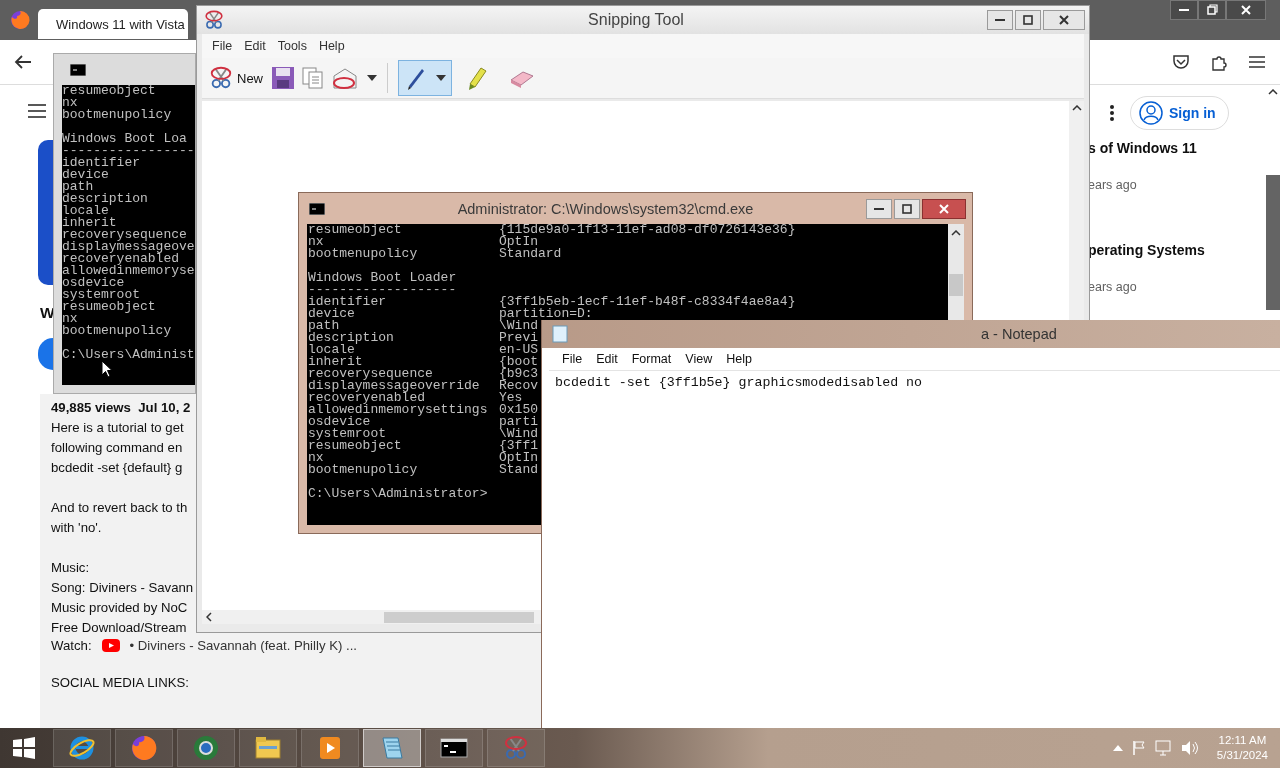  Describe the element at coordinates (235, 78) in the screenshot. I see `new-snip-button: New` at that location.